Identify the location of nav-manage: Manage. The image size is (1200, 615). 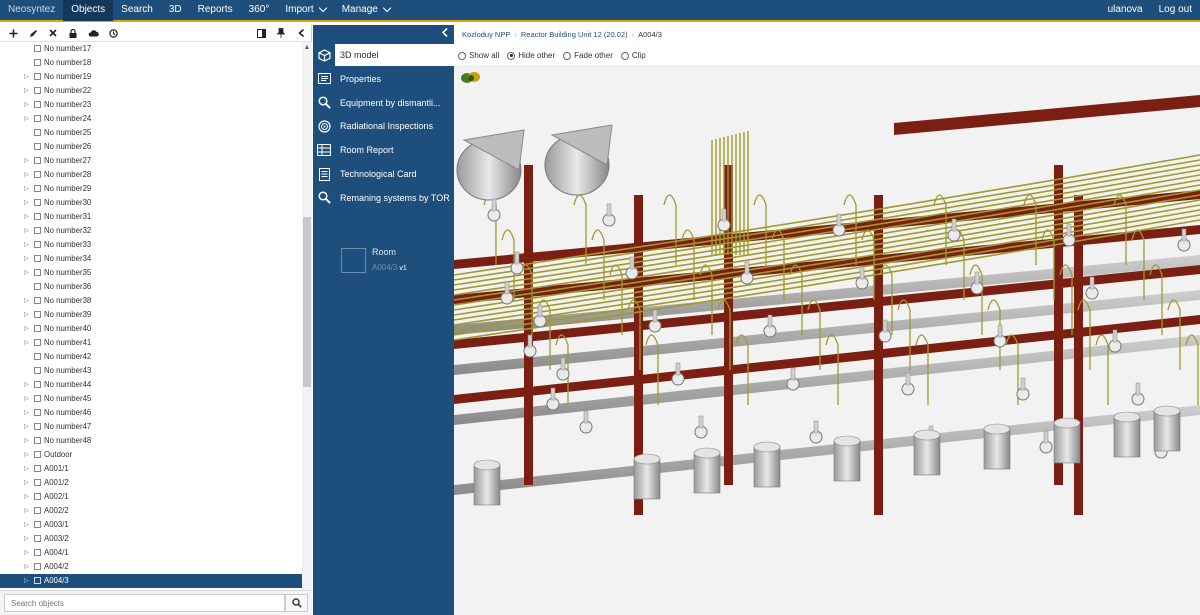
(366, 10).